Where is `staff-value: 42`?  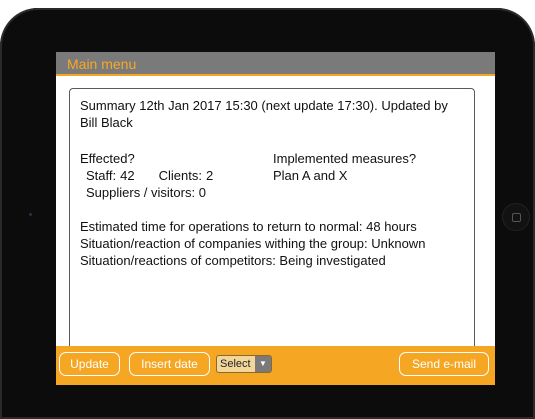 staff-value: 42 is located at coordinates (127, 175).